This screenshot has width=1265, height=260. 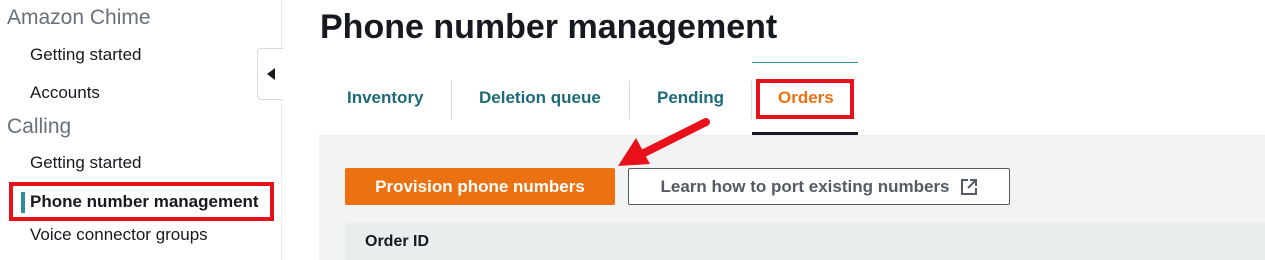 What do you see at coordinates (141, 201) in the screenshot?
I see `highlight-box-sidebar` at bounding box center [141, 201].